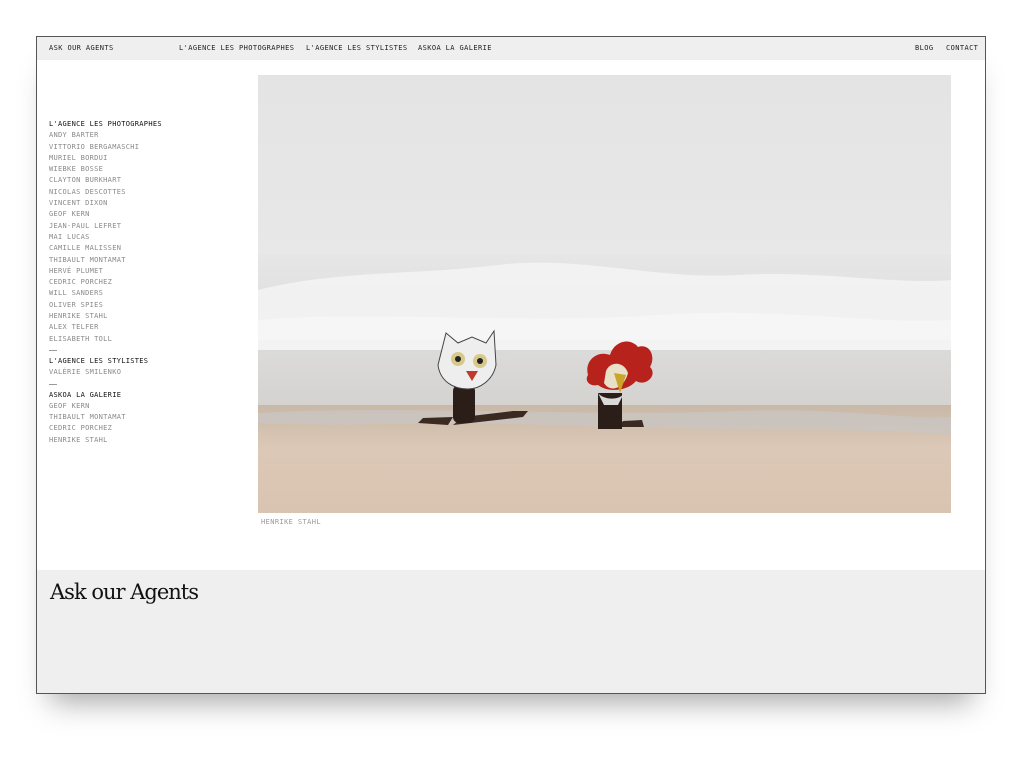 This screenshot has width=1024, height=768. Describe the element at coordinates (139, 417) in the screenshot. I see `sidebar-item-galerie: THIBAULT MONTAMAT` at that location.